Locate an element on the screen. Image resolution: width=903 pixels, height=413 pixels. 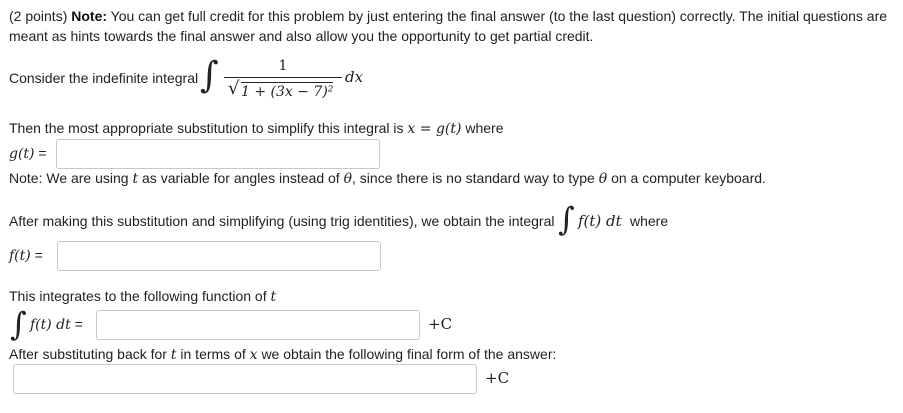
note2-before: Note: We are using is located at coordinates (69, 178).